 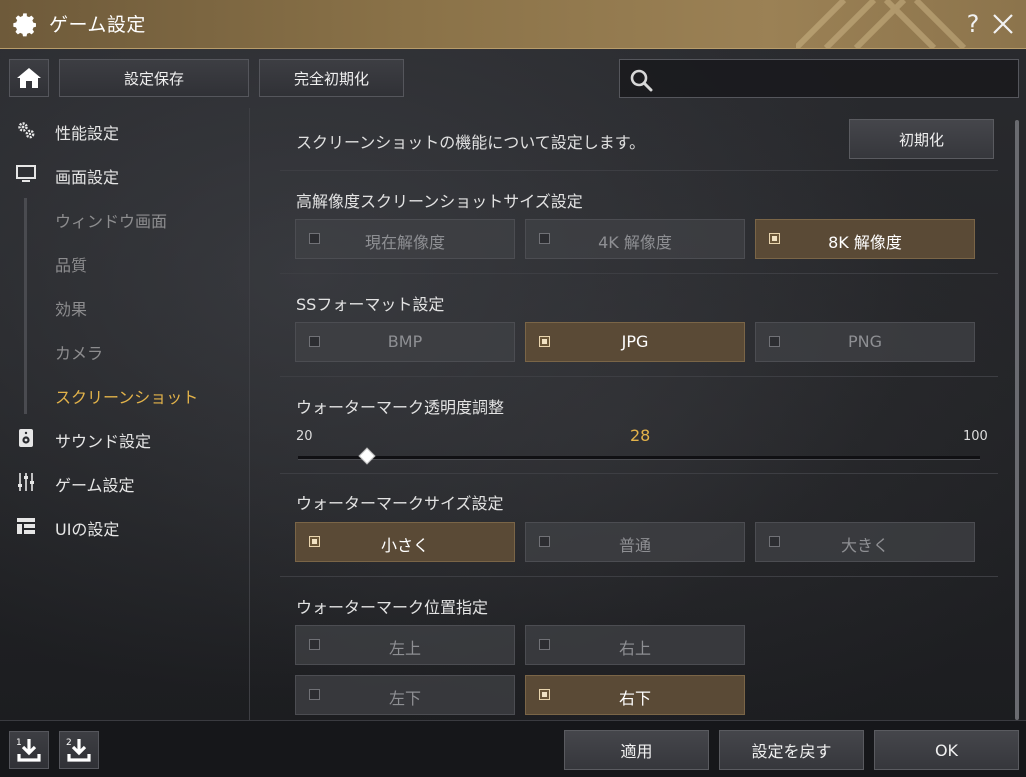 What do you see at coordinates (154, 78) in the screenshot?
I see `save-settings-button: 設定保存` at bounding box center [154, 78].